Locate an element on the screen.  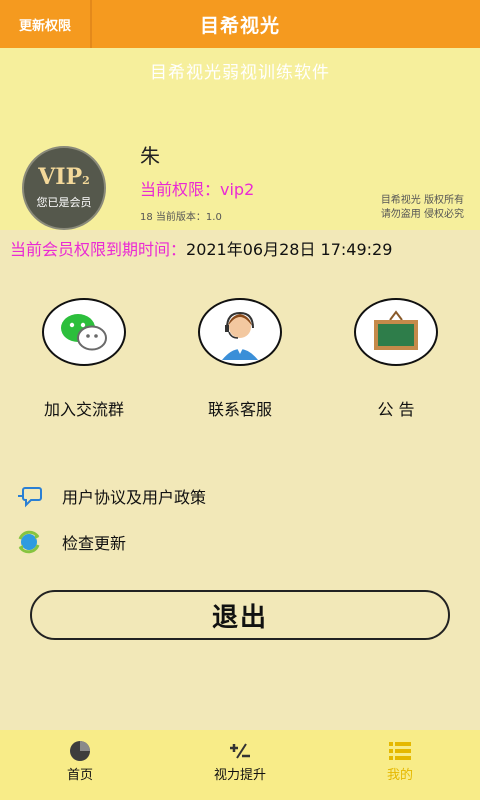
pie-chart-icon is located at coordinates (80, 751).